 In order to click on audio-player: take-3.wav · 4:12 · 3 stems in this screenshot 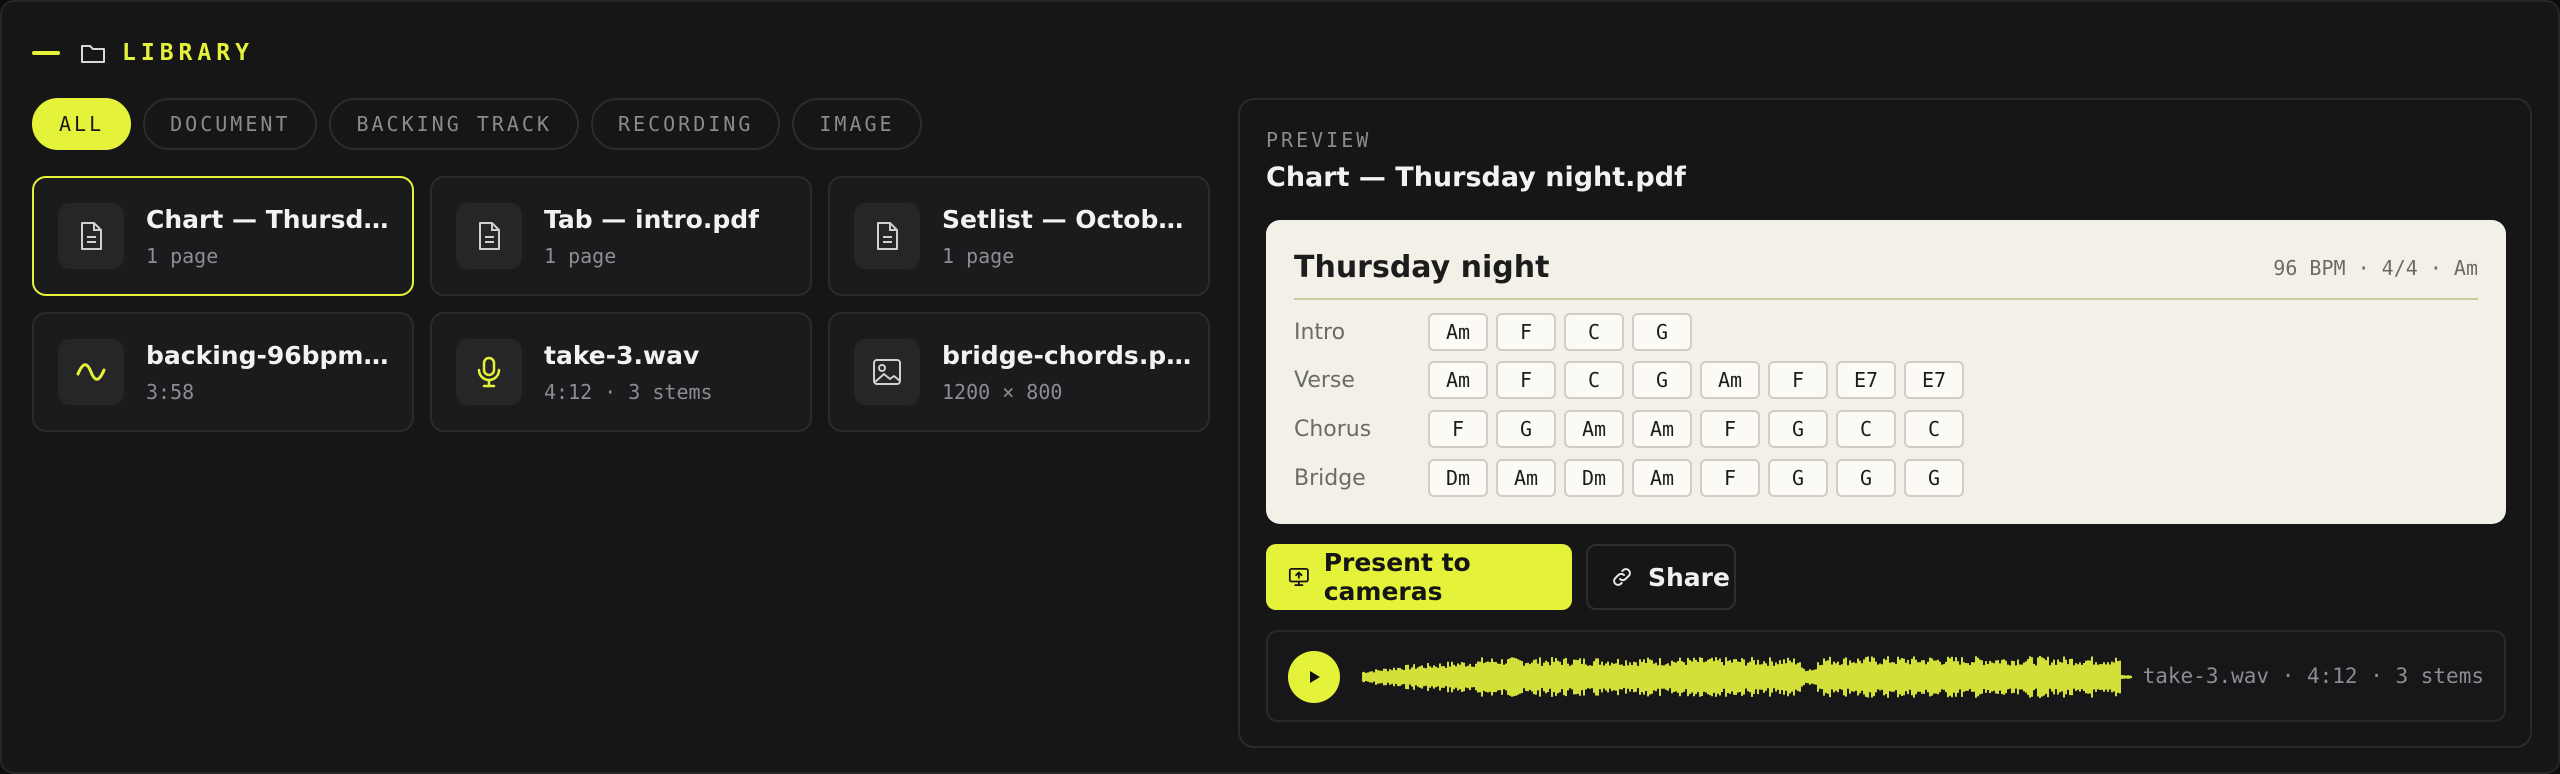, I will do `click(1886, 676)`.